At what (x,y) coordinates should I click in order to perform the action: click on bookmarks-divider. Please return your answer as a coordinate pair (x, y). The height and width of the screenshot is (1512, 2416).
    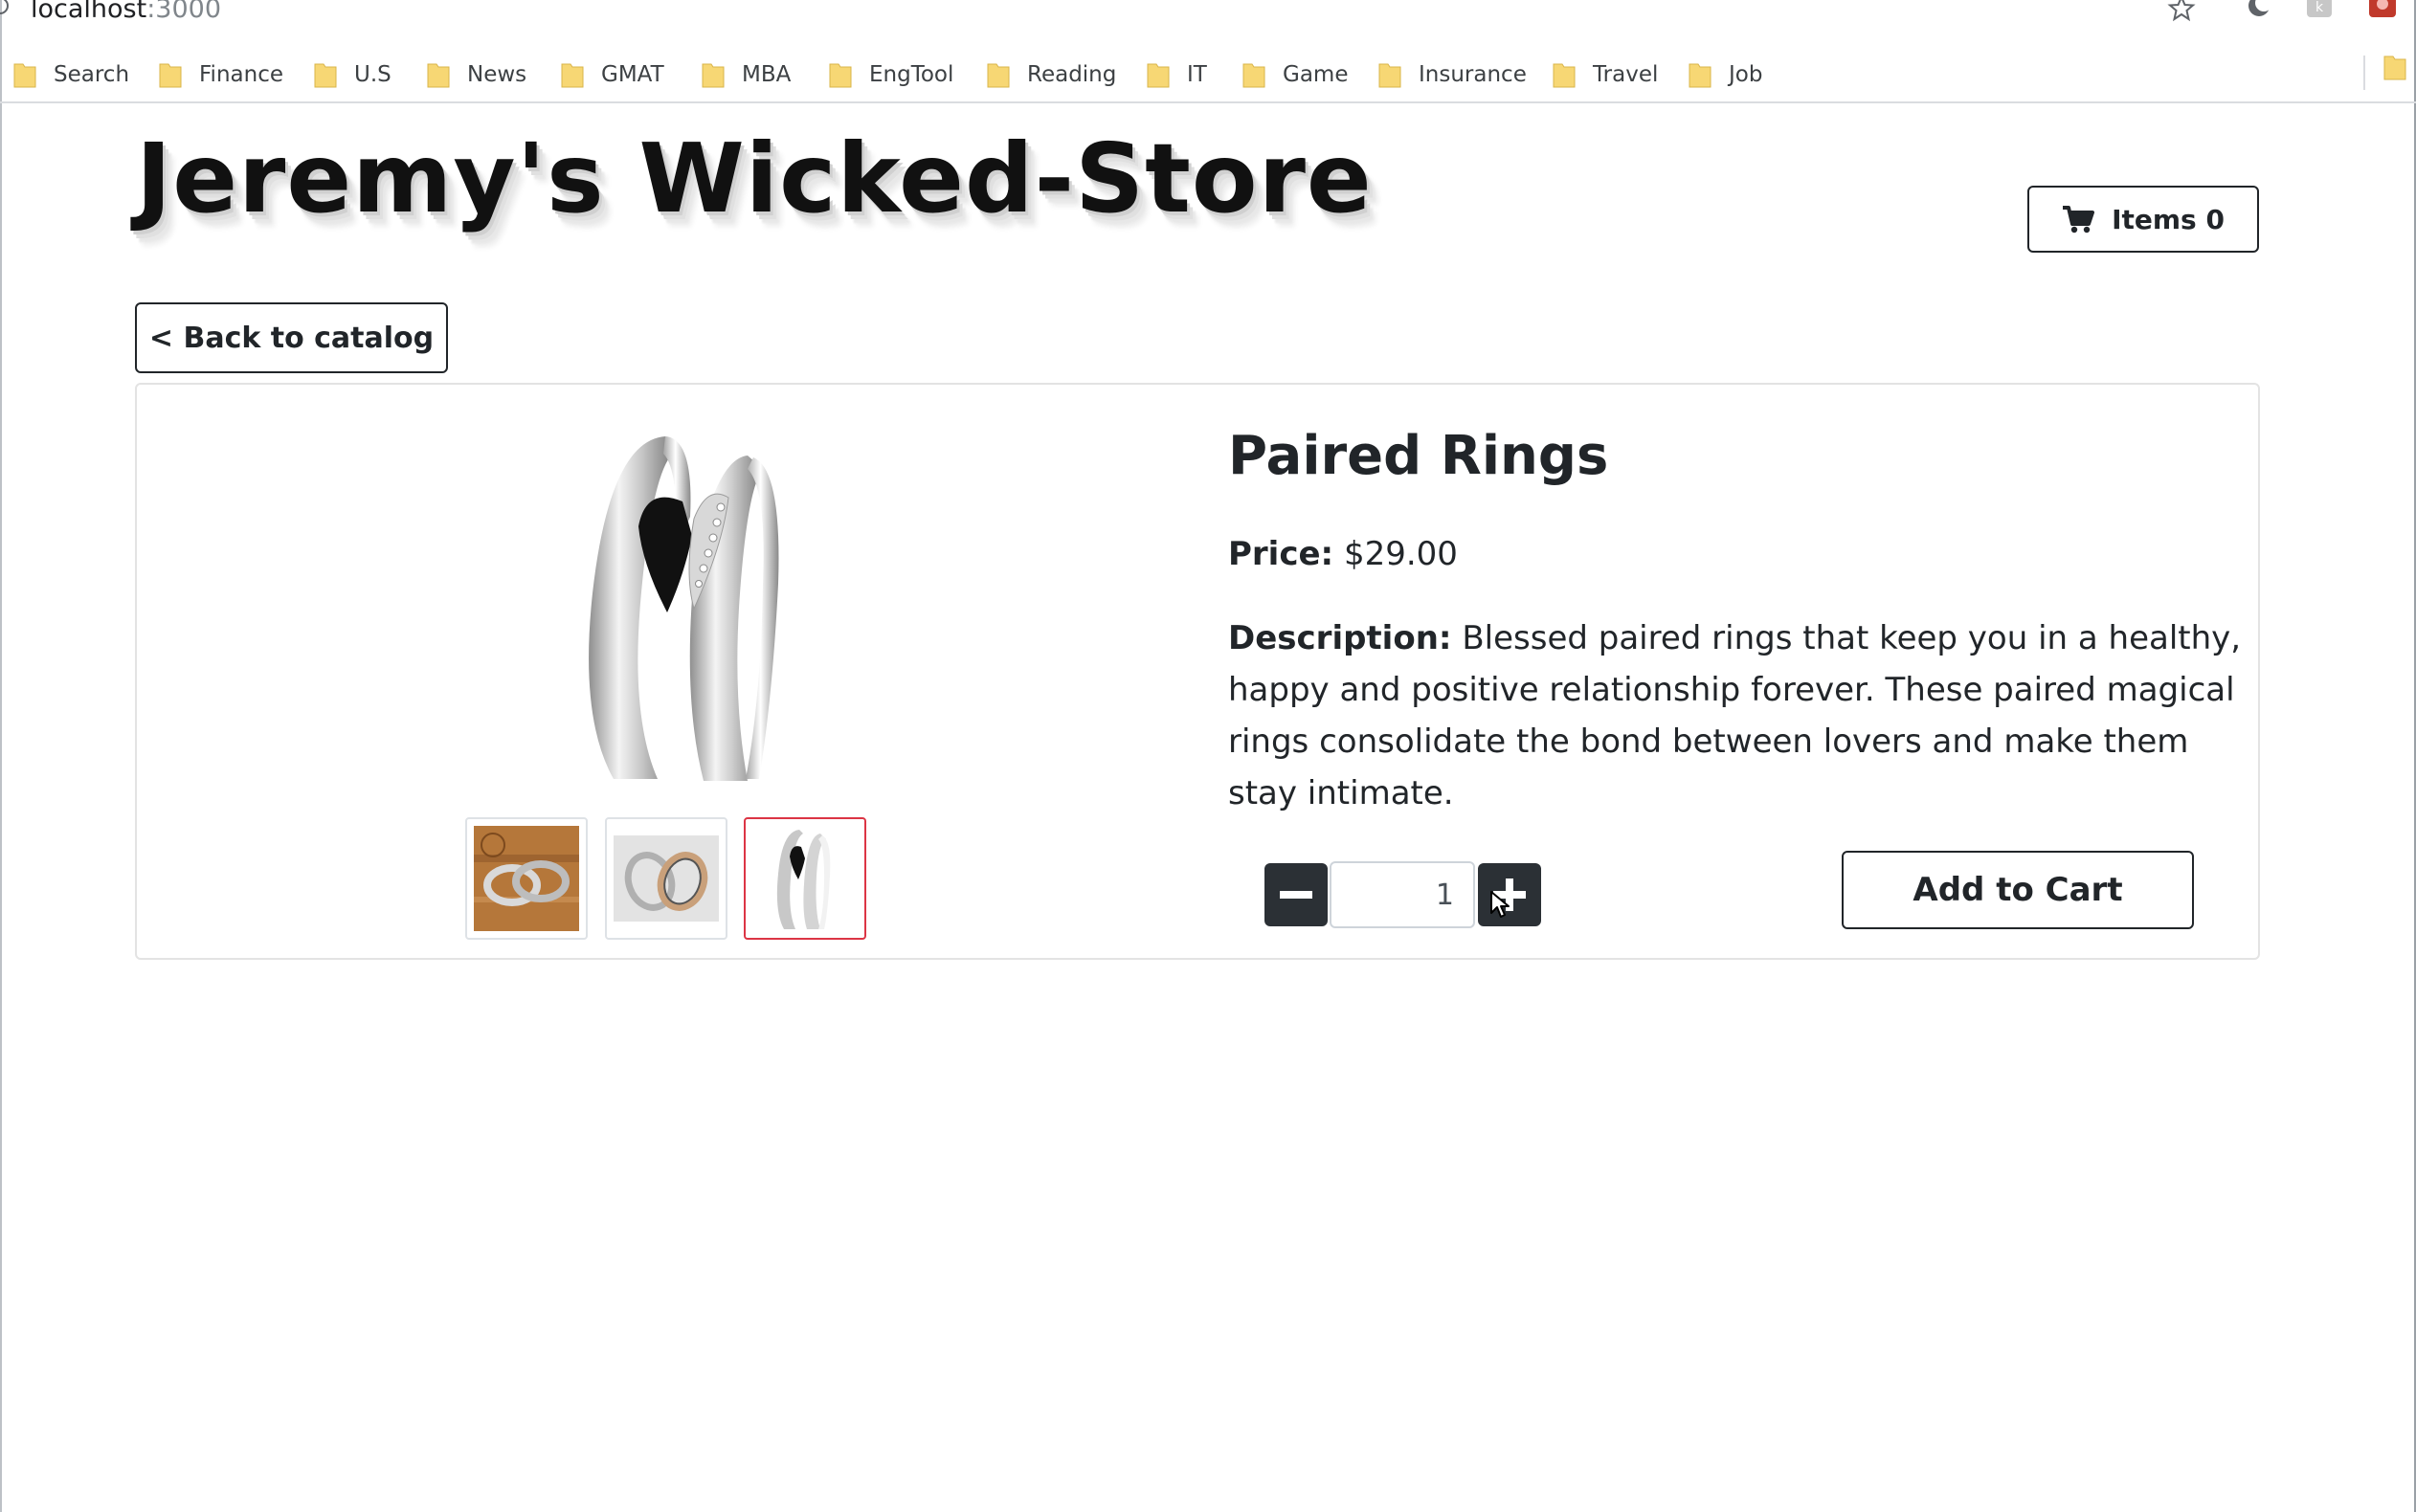
    Looking at the image, I should click on (2364, 73).